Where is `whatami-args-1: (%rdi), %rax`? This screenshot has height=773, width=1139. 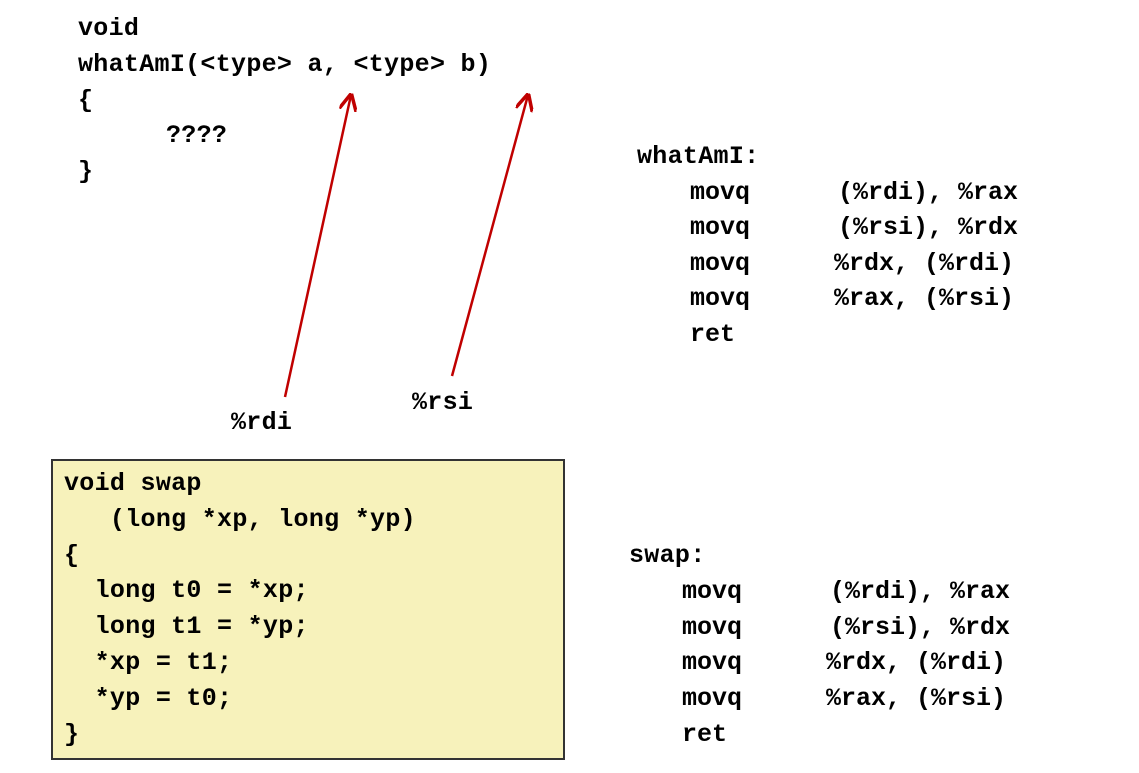
whatami-args-1: (%rdi), %rax is located at coordinates (928, 192).